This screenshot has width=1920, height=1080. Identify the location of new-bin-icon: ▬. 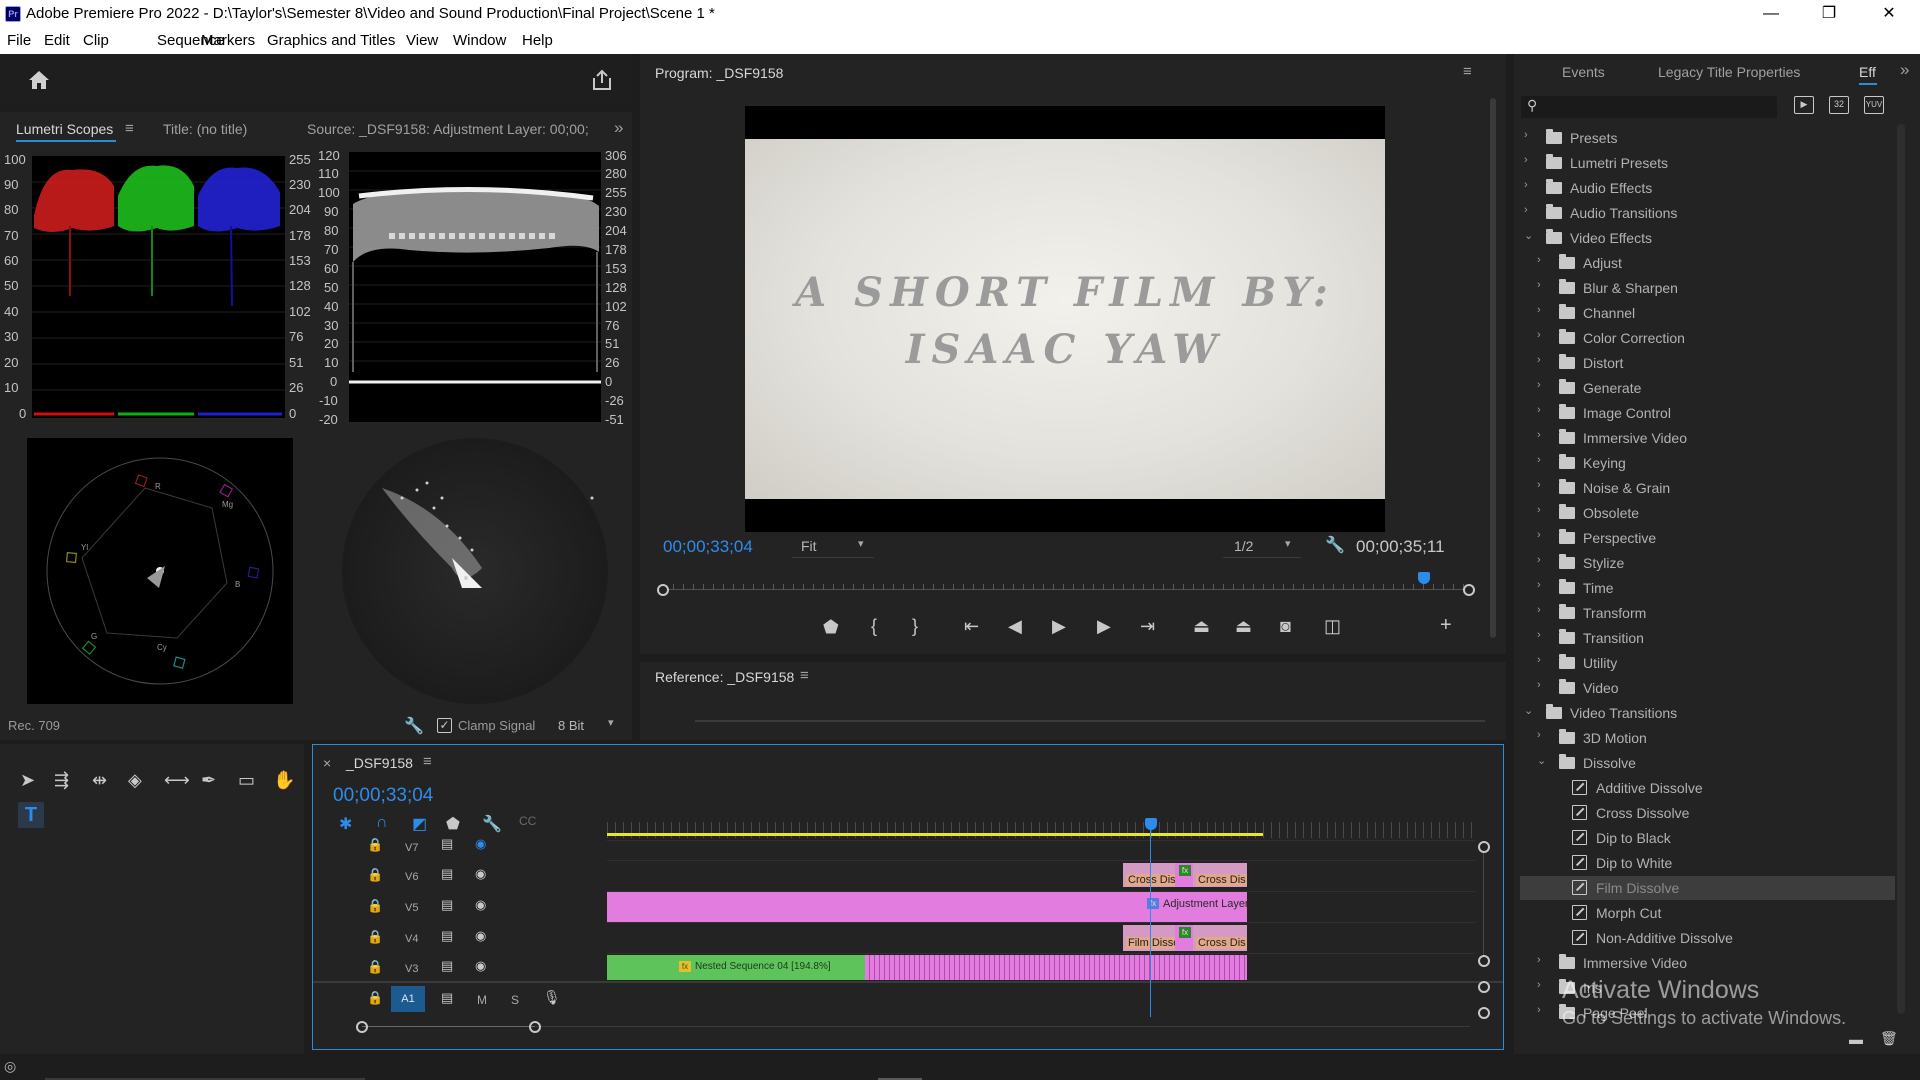
(1856, 1039).